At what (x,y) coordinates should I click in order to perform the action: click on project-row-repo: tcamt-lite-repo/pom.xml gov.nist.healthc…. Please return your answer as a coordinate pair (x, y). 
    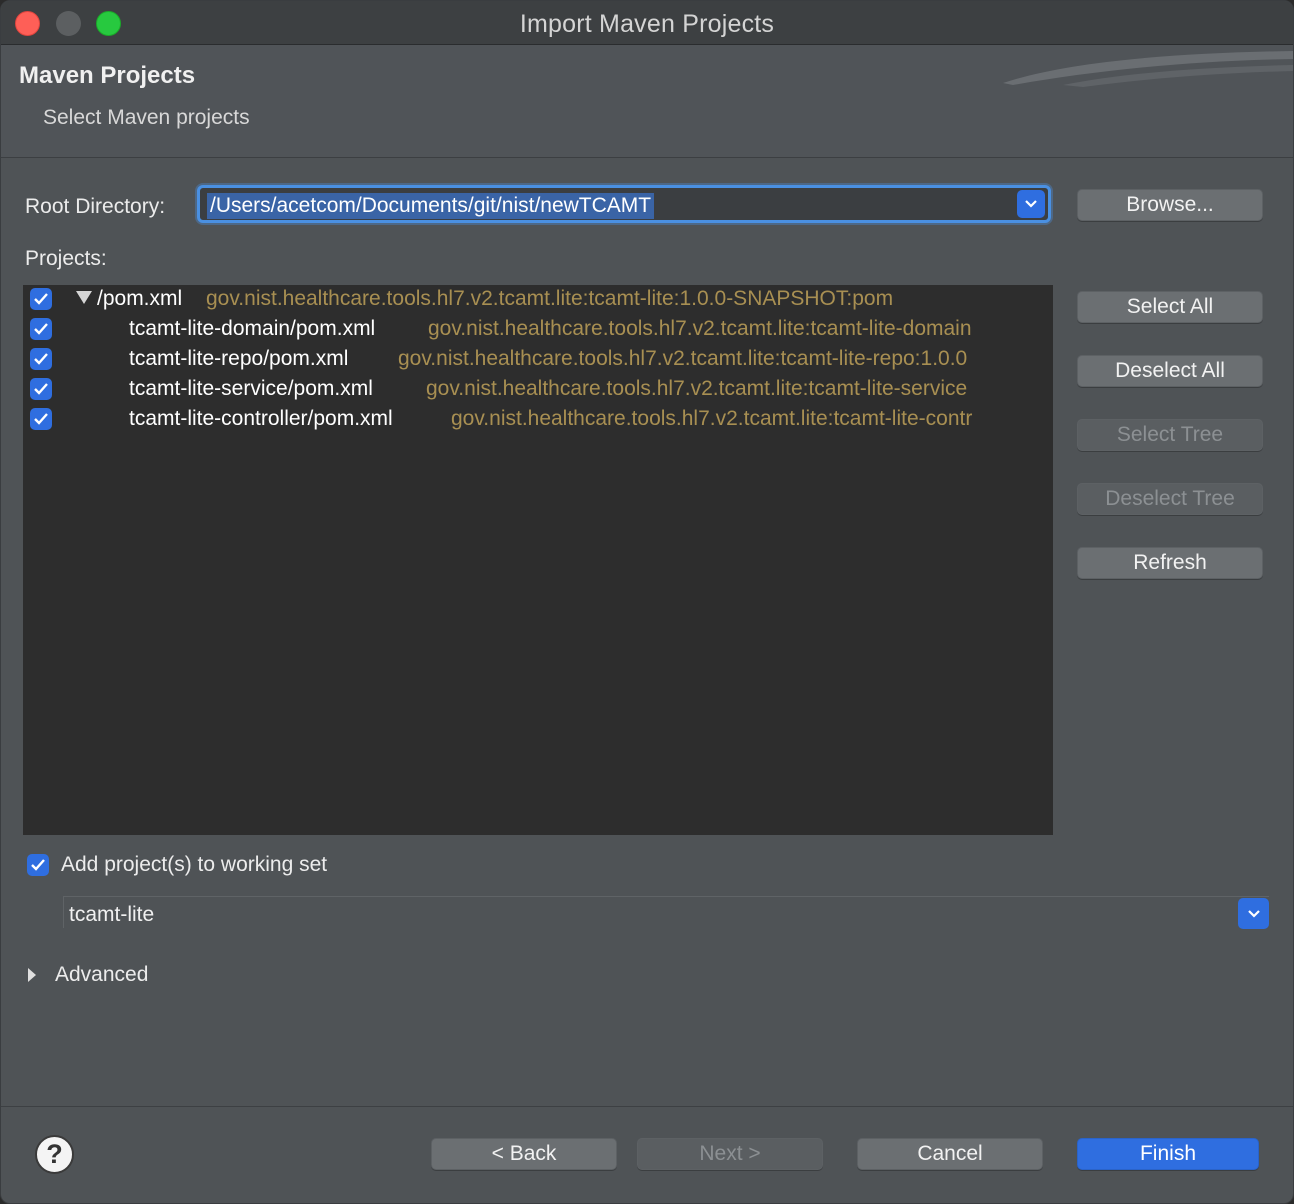
    Looking at the image, I should click on (538, 360).